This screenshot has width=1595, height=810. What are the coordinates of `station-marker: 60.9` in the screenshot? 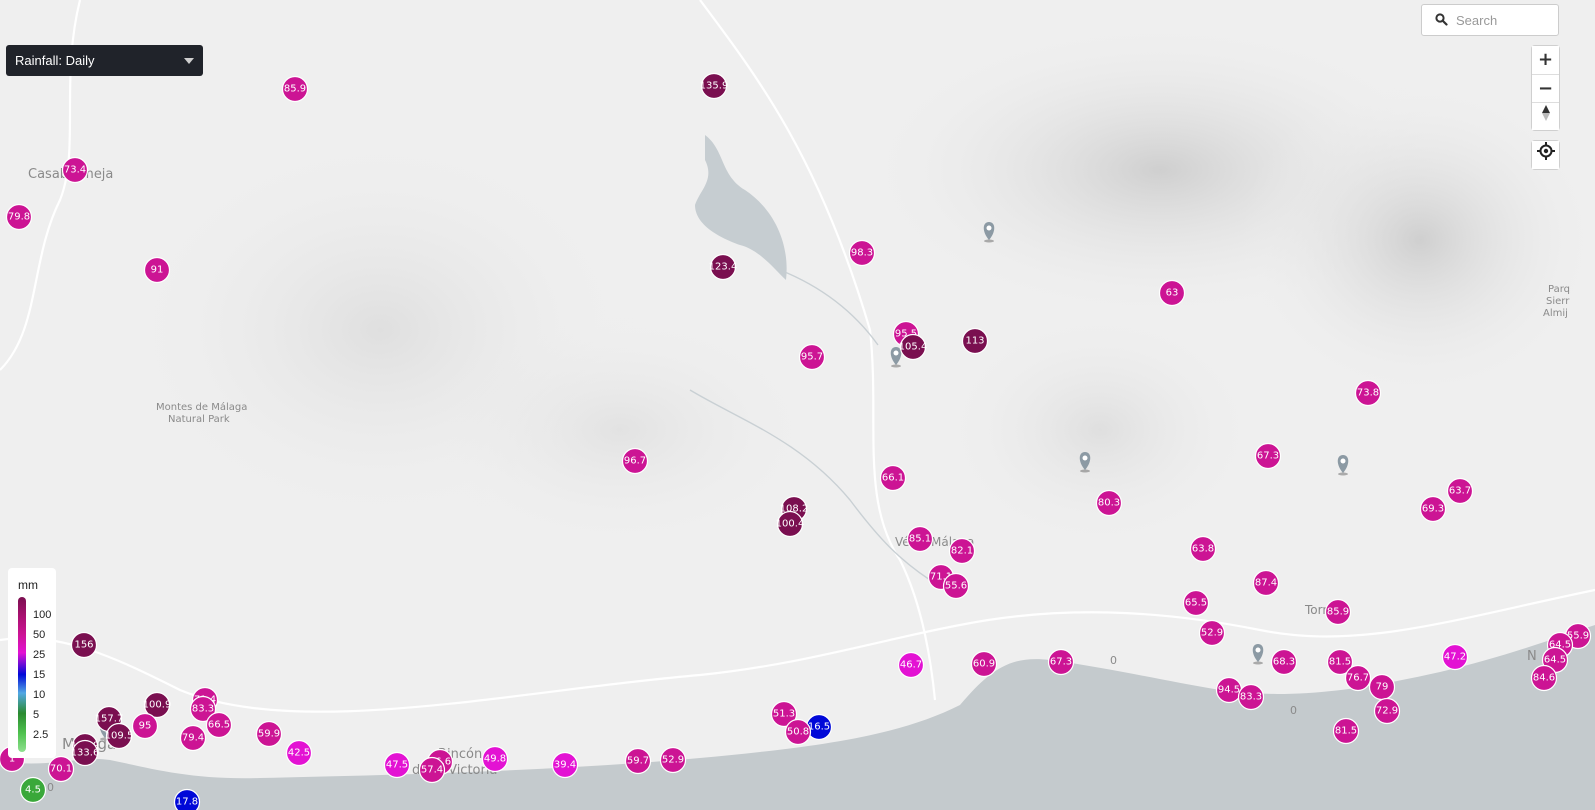 It's located at (984, 664).